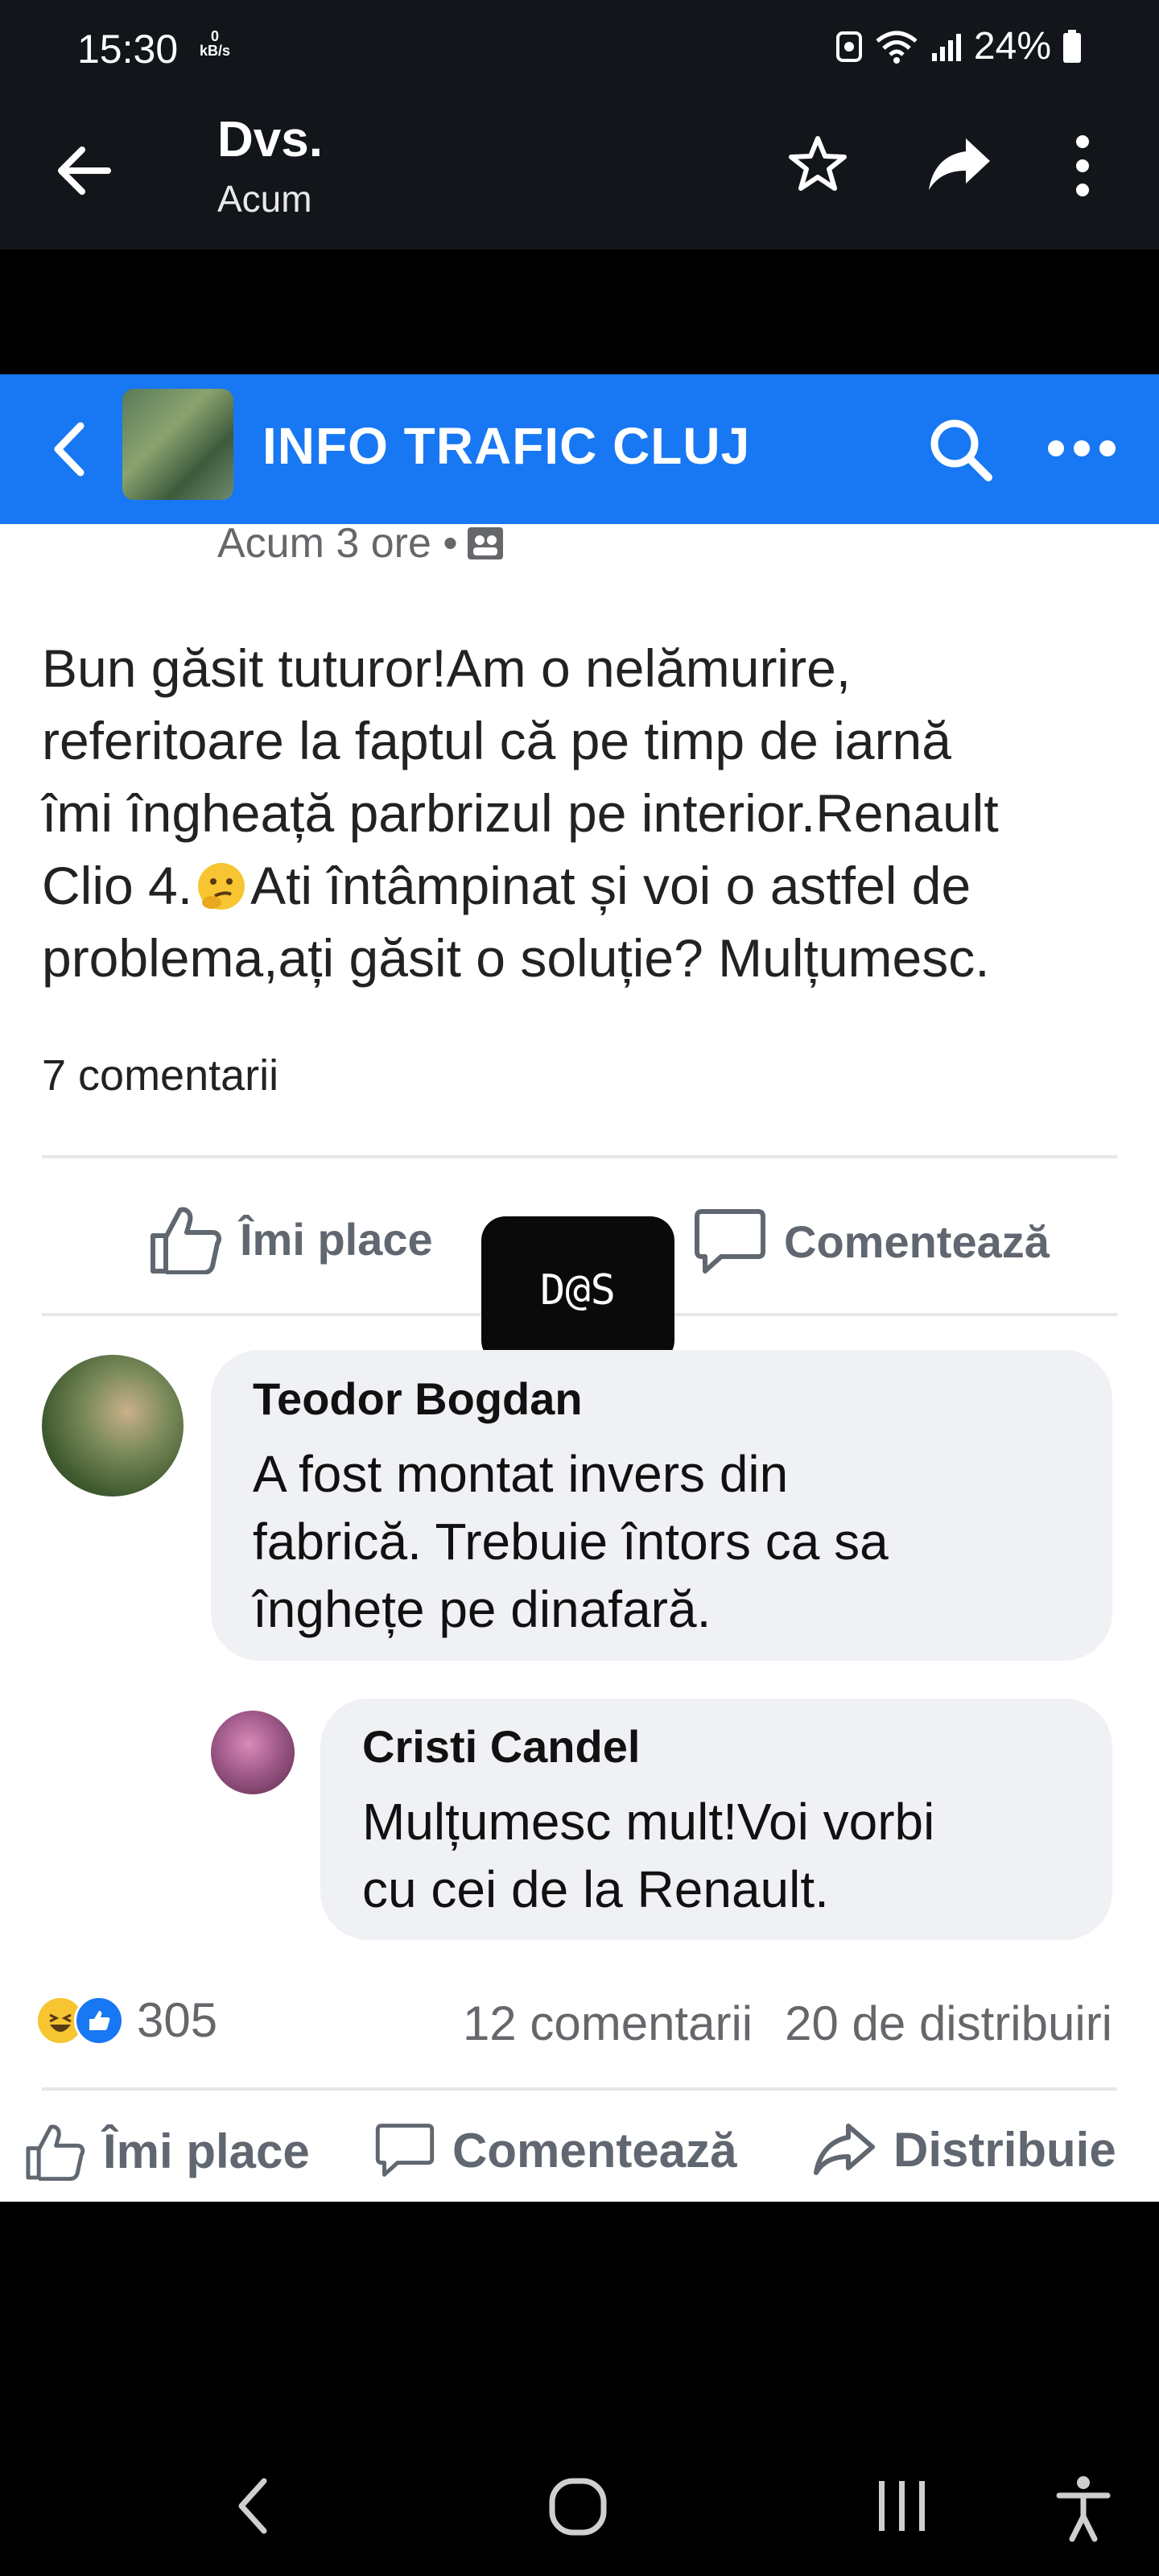  Describe the element at coordinates (1082, 166) in the screenshot. I see `more-vertical-icon` at that location.